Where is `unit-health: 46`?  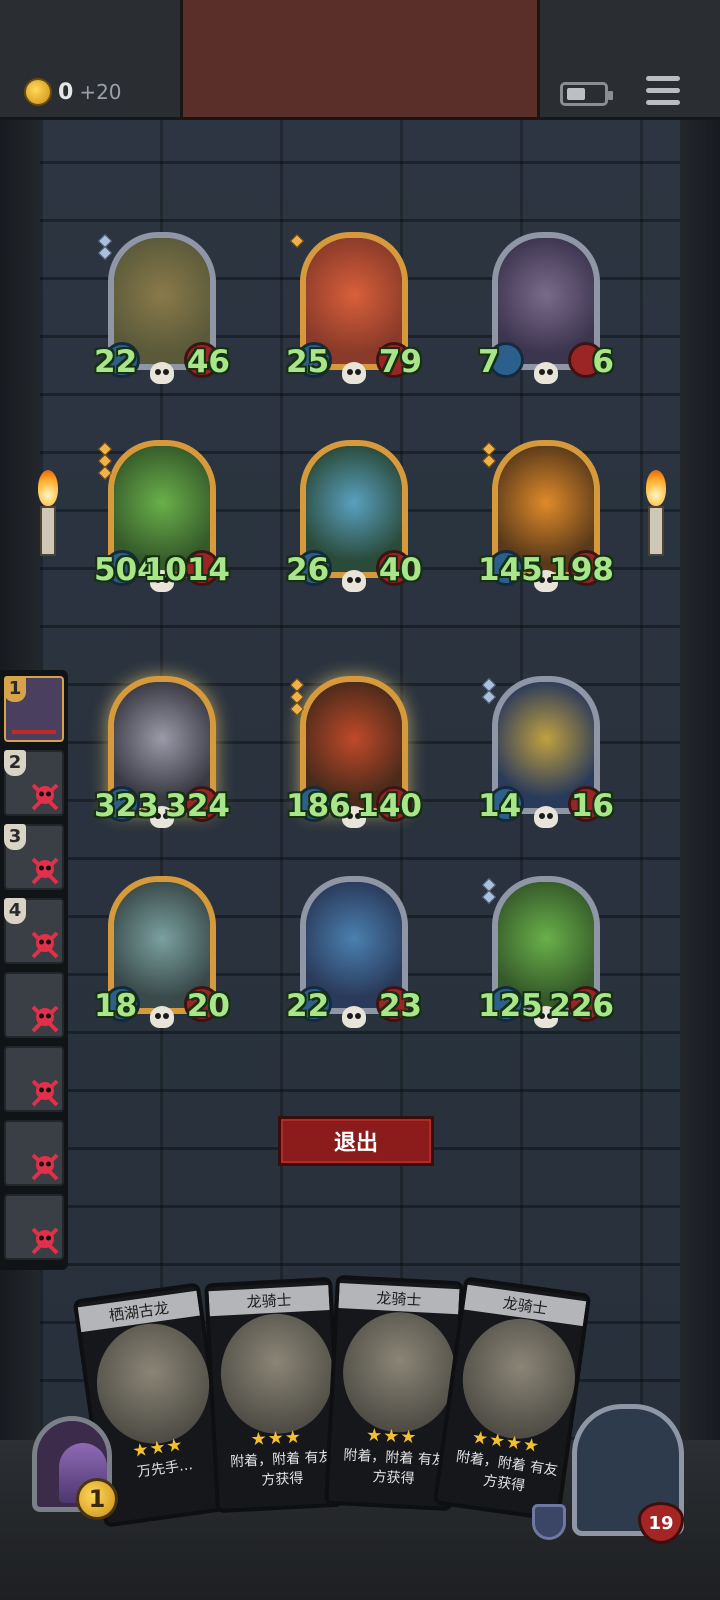 unit-health: 46 is located at coordinates (208, 362).